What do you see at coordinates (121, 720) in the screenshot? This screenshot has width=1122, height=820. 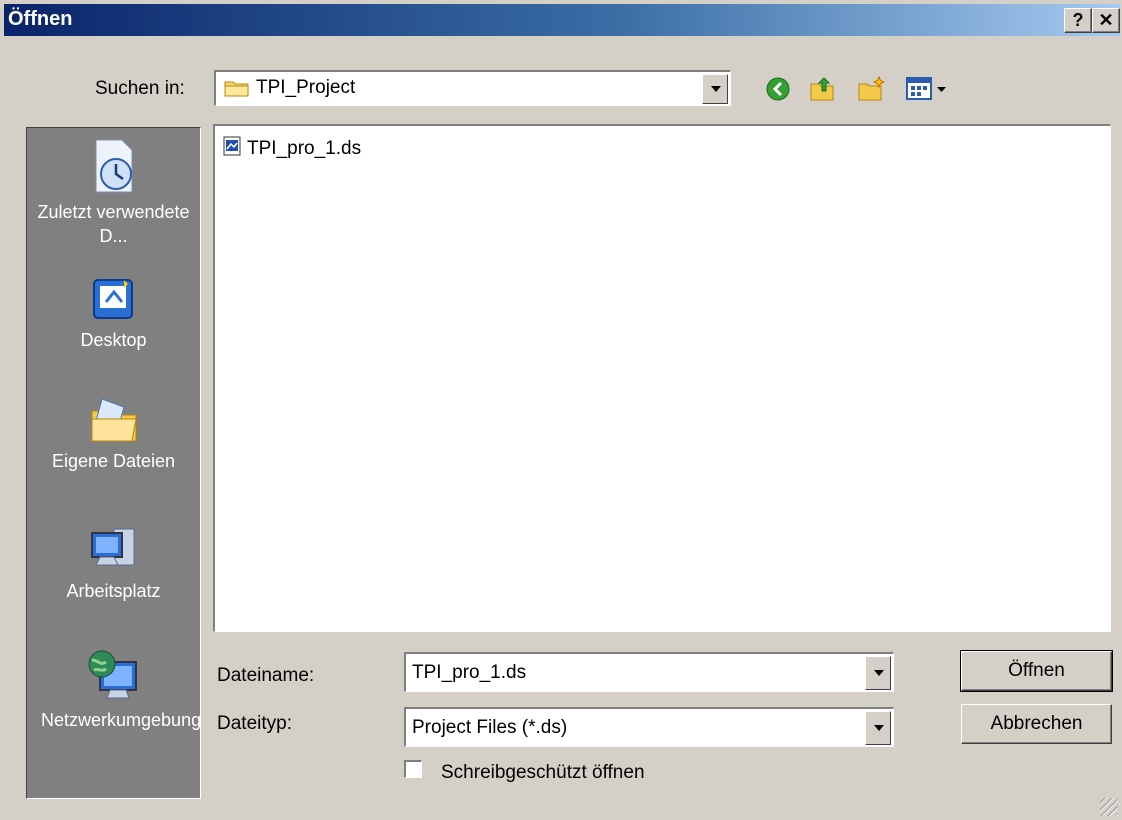 I see `place-network-label: Netzwerkumgebung` at bounding box center [121, 720].